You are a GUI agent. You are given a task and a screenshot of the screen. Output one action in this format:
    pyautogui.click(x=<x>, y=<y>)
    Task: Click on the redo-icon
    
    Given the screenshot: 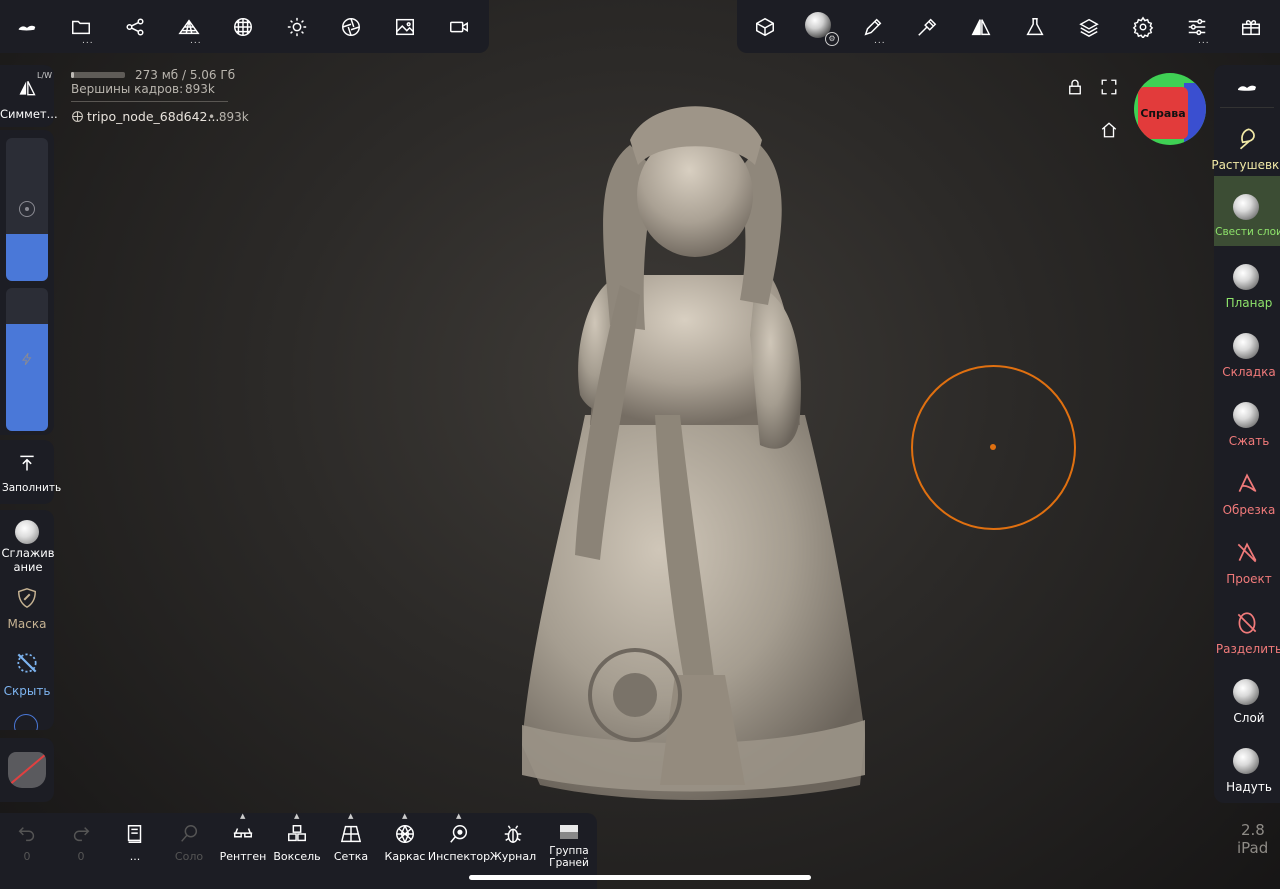 What is the action you would take?
    pyautogui.click(x=81, y=834)
    